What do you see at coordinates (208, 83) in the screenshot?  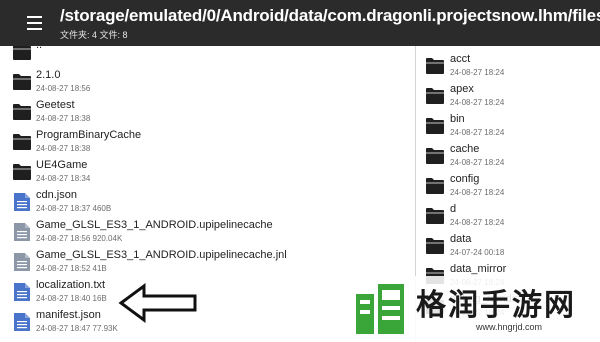 I see `folder-row: 2.1.0 24-08-27 18:56` at bounding box center [208, 83].